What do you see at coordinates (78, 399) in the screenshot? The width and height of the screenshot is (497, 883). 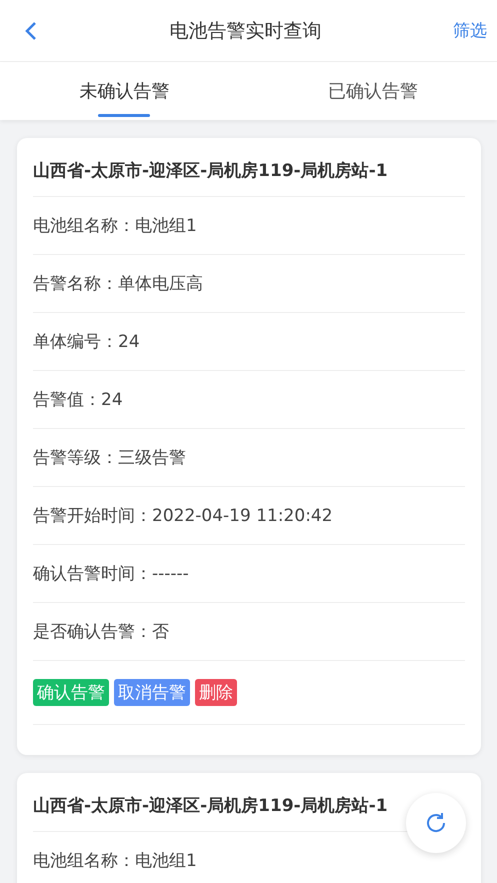 I see `alarm-field: 告警值：24` at bounding box center [78, 399].